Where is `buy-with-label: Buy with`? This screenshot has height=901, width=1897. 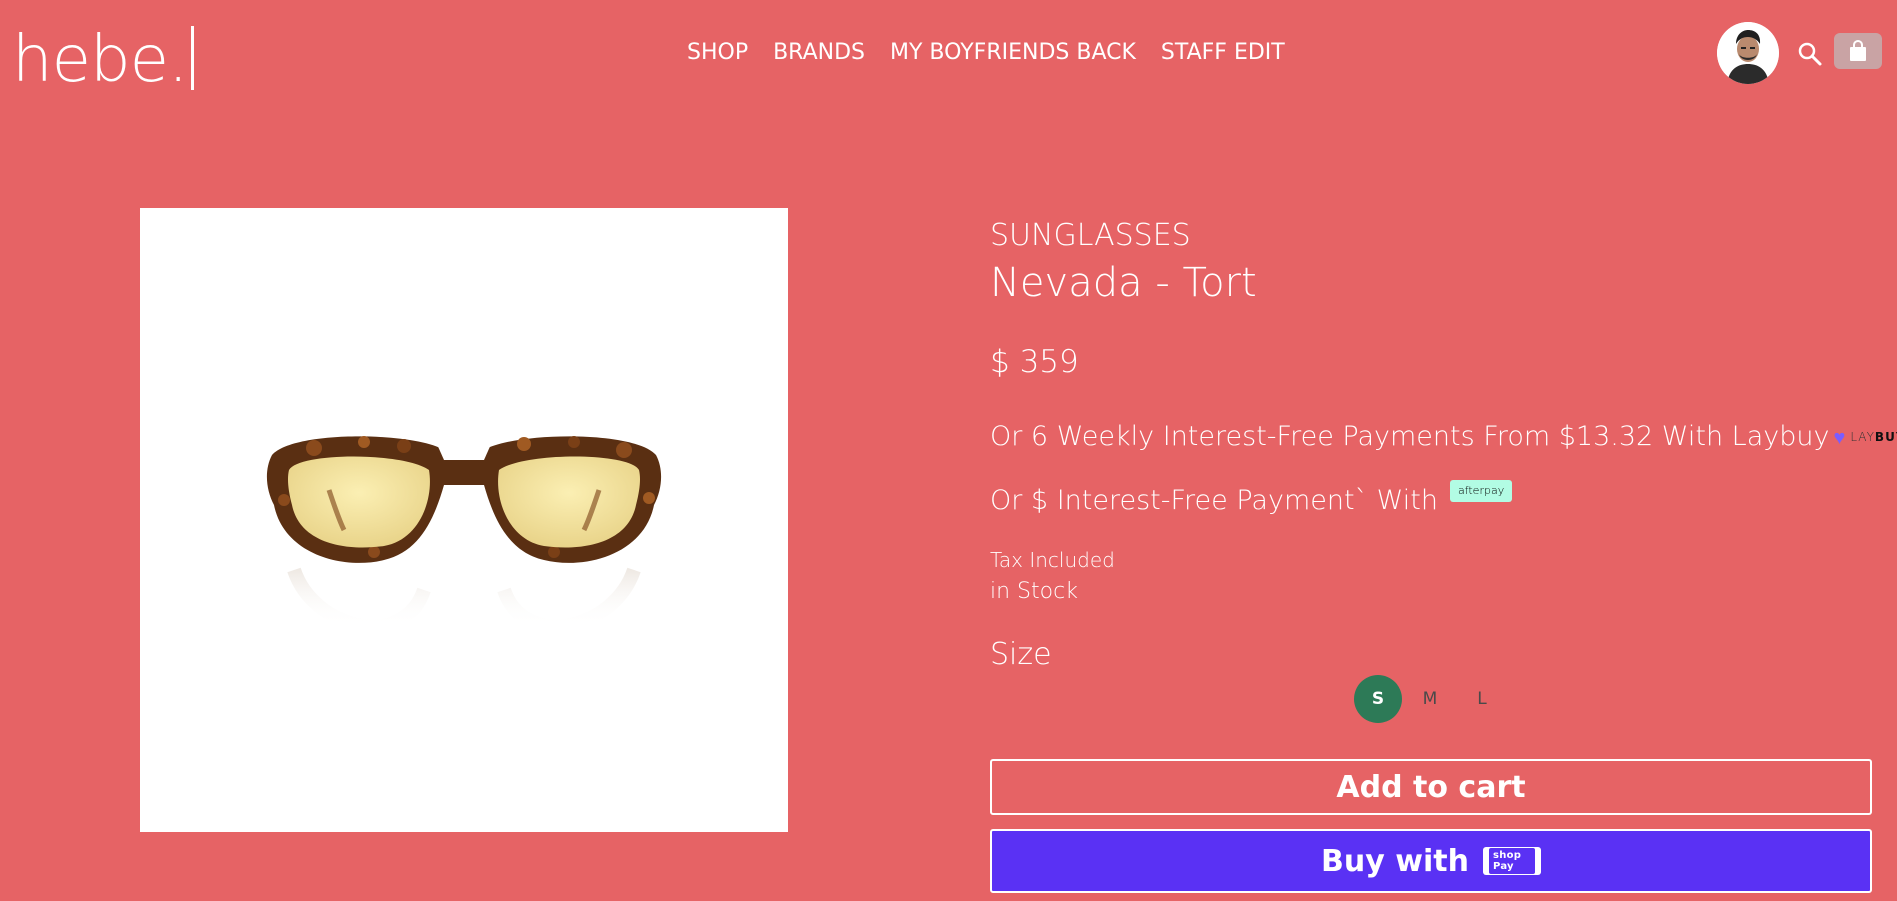
buy-with-label: Buy with is located at coordinates (1395, 861).